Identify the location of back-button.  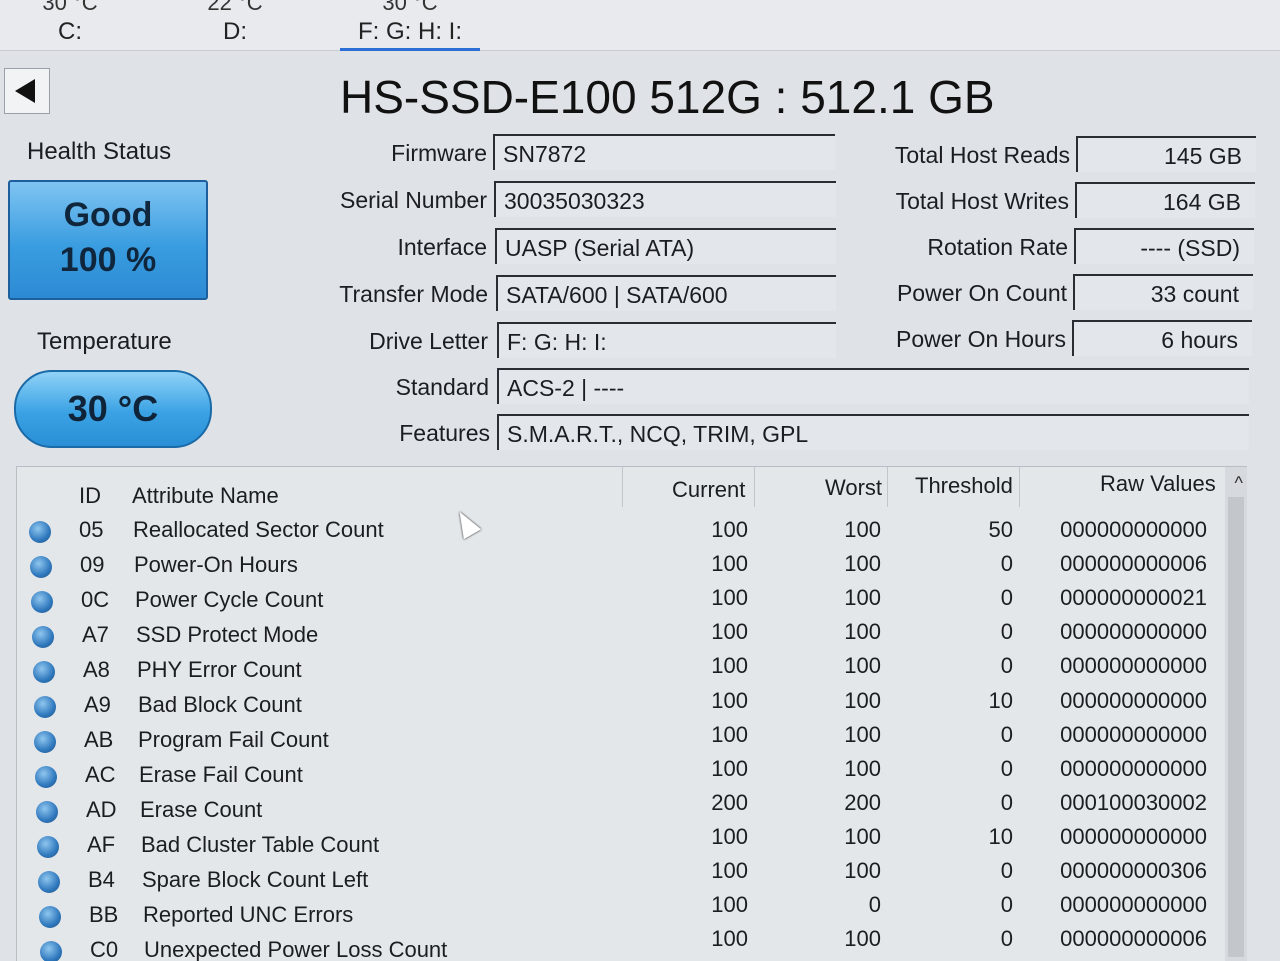
(27, 91).